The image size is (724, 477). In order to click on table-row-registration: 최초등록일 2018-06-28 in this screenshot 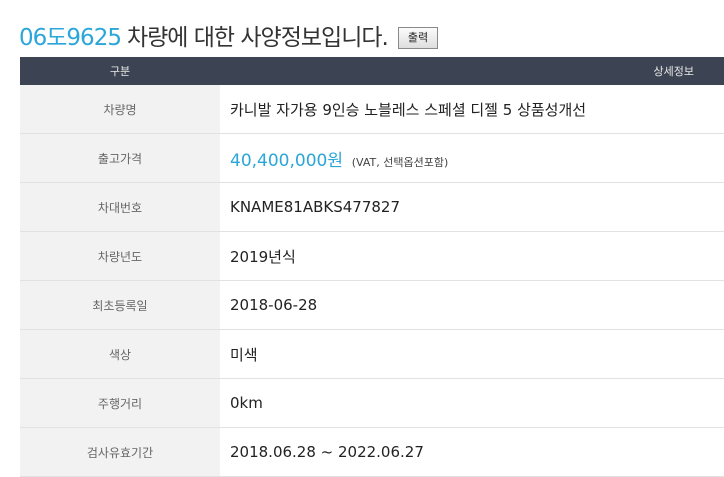, I will do `click(372, 305)`.